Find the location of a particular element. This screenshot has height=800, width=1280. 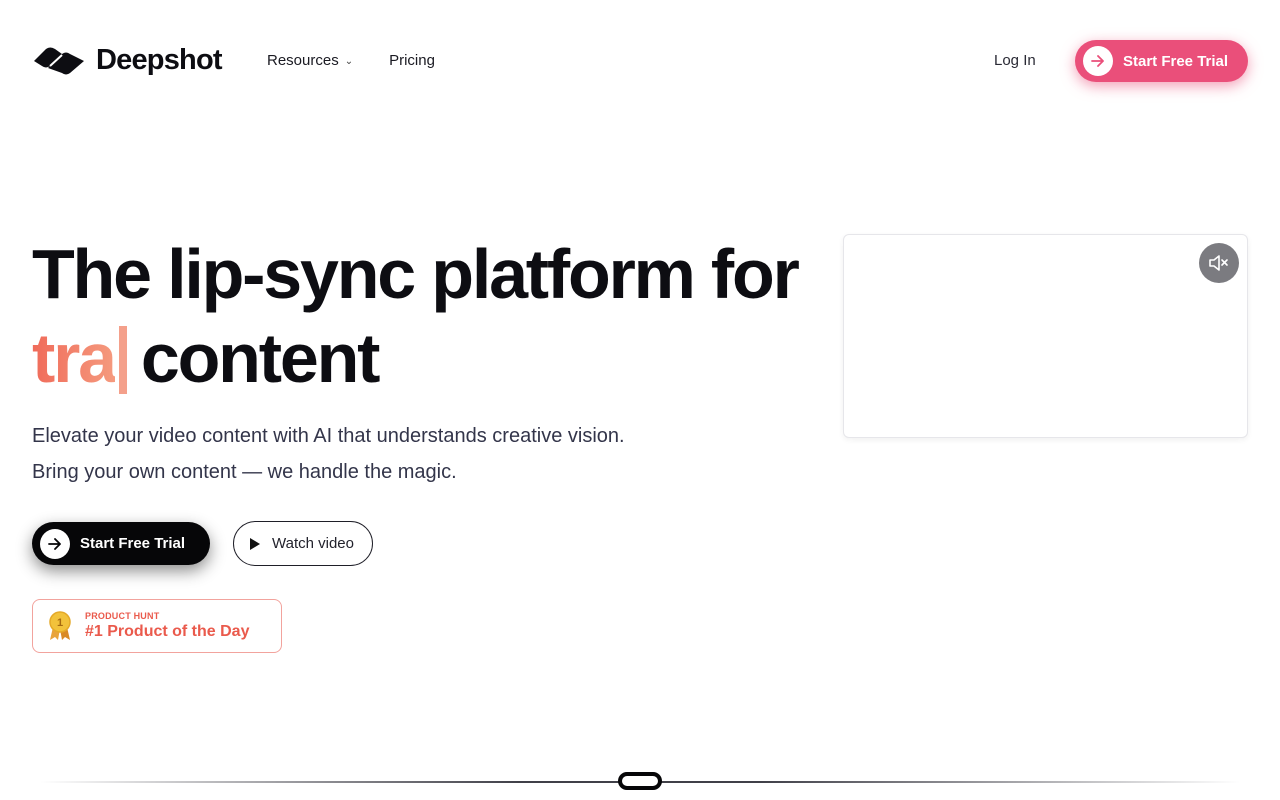

main-nav: Resources ⌄ Pricing is located at coordinates (351, 60).